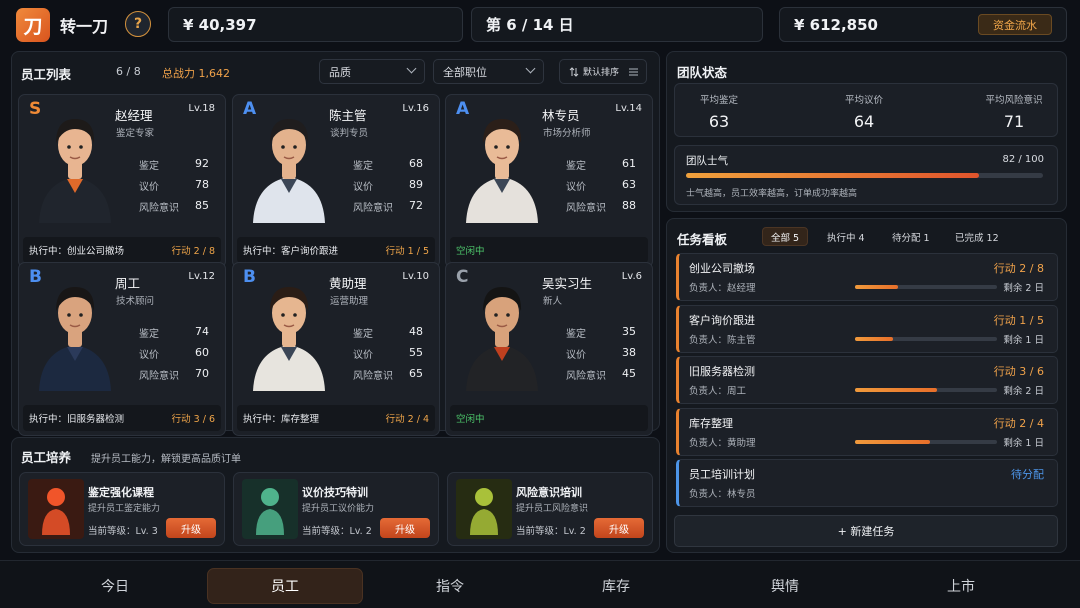 This screenshot has width=1080, height=608. Describe the element at coordinates (846, 236) in the screenshot. I see `tab-in-progress: 执行中 4` at that location.